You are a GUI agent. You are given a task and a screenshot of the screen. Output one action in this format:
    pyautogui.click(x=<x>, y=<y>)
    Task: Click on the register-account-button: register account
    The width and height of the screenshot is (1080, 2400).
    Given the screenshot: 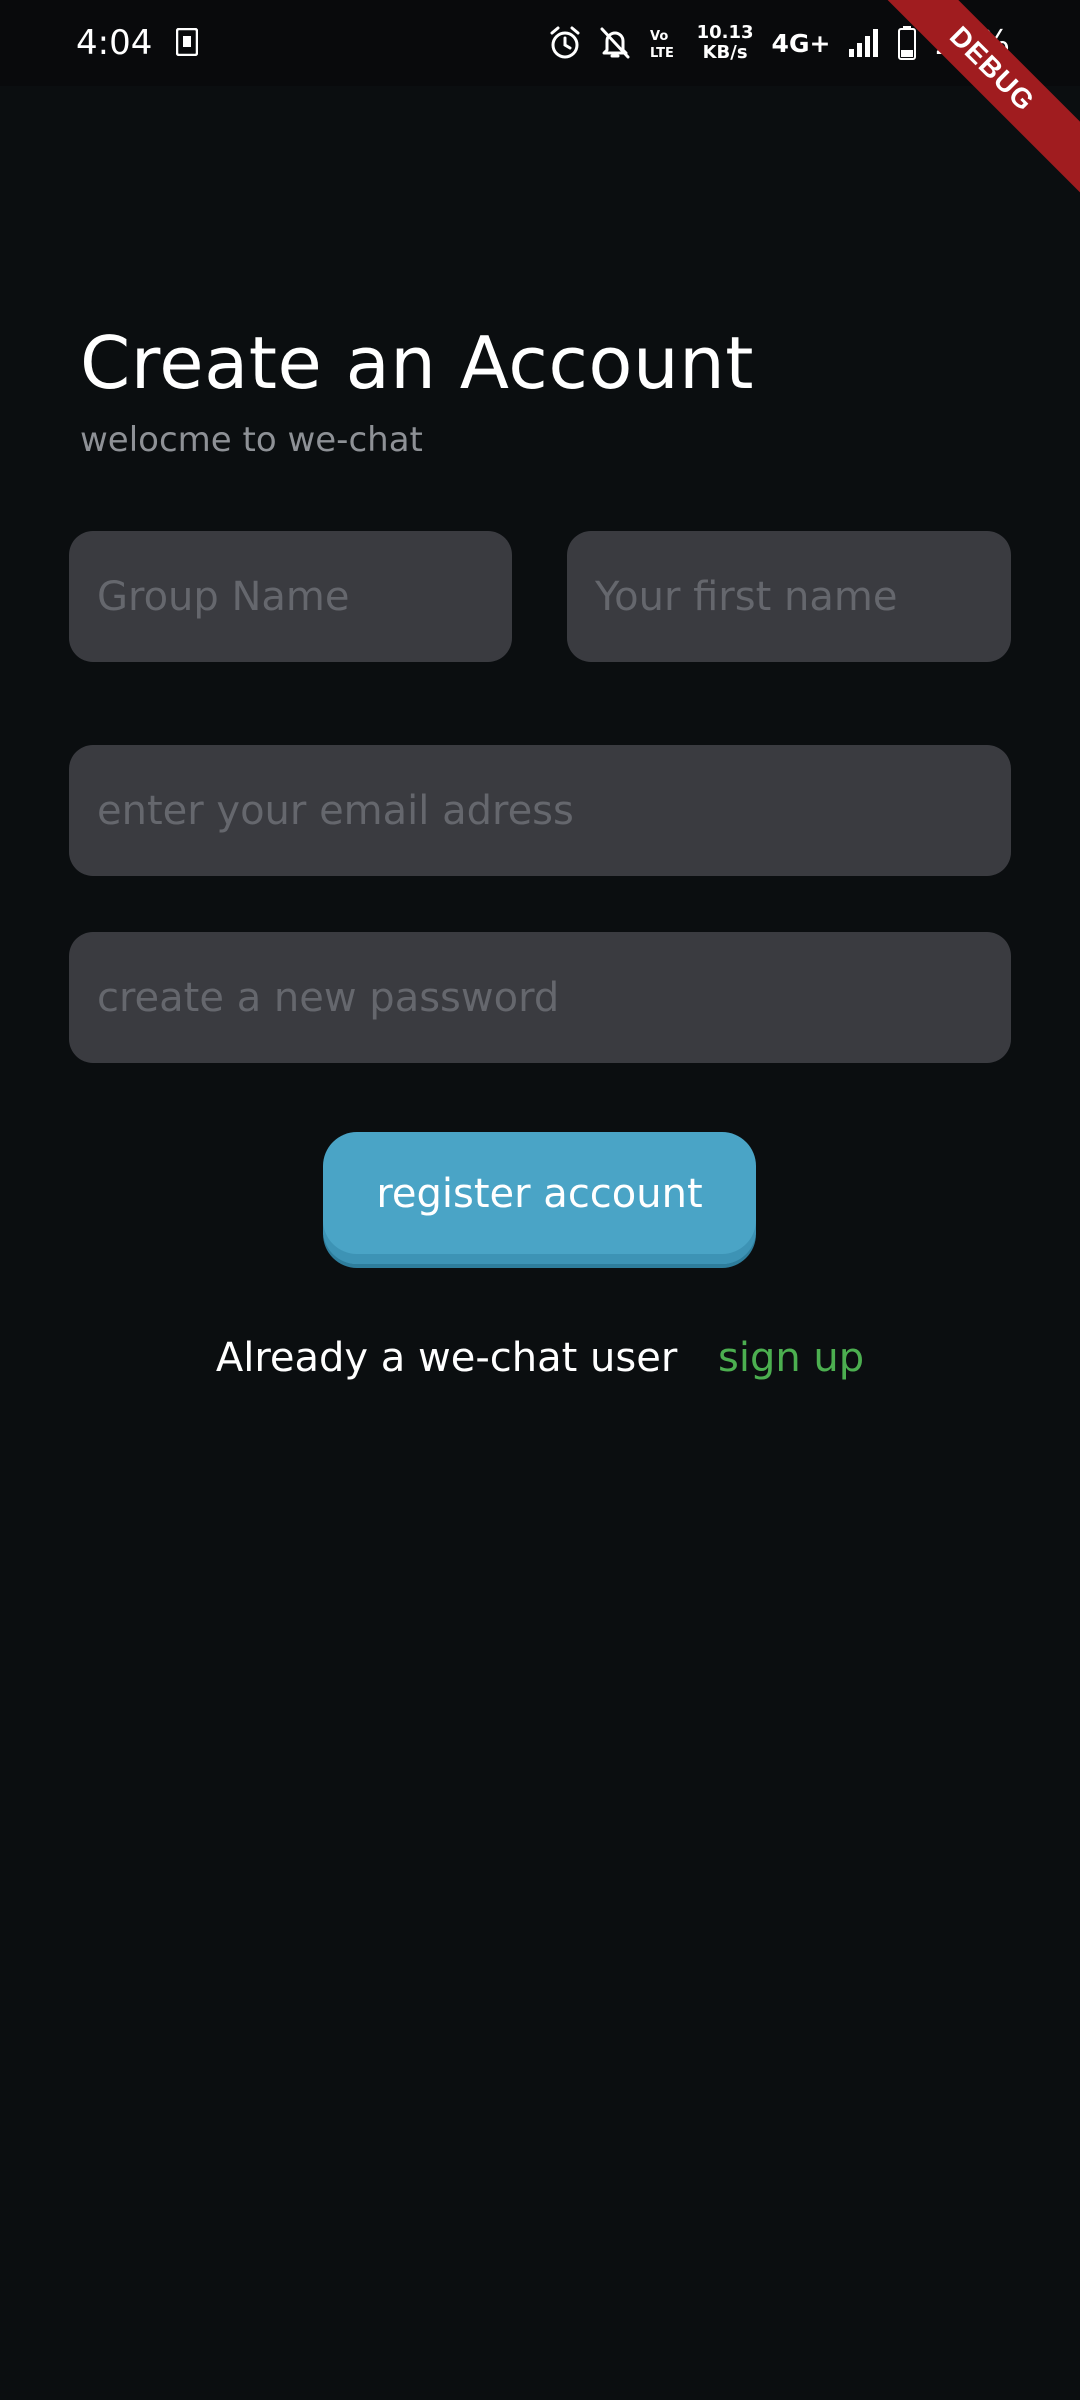 What is the action you would take?
    pyautogui.click(x=539, y=1198)
    